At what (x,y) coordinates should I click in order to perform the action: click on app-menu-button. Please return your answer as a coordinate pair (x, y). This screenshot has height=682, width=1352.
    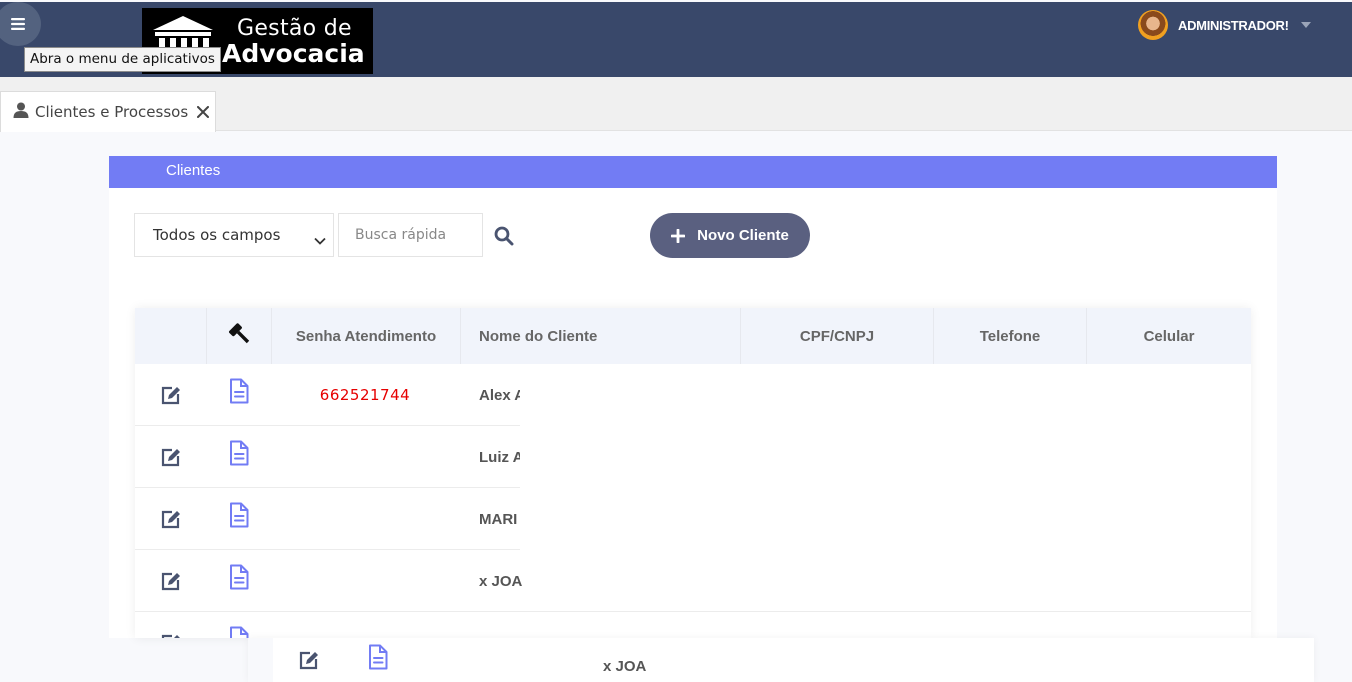
    Looking at the image, I should click on (20, 24).